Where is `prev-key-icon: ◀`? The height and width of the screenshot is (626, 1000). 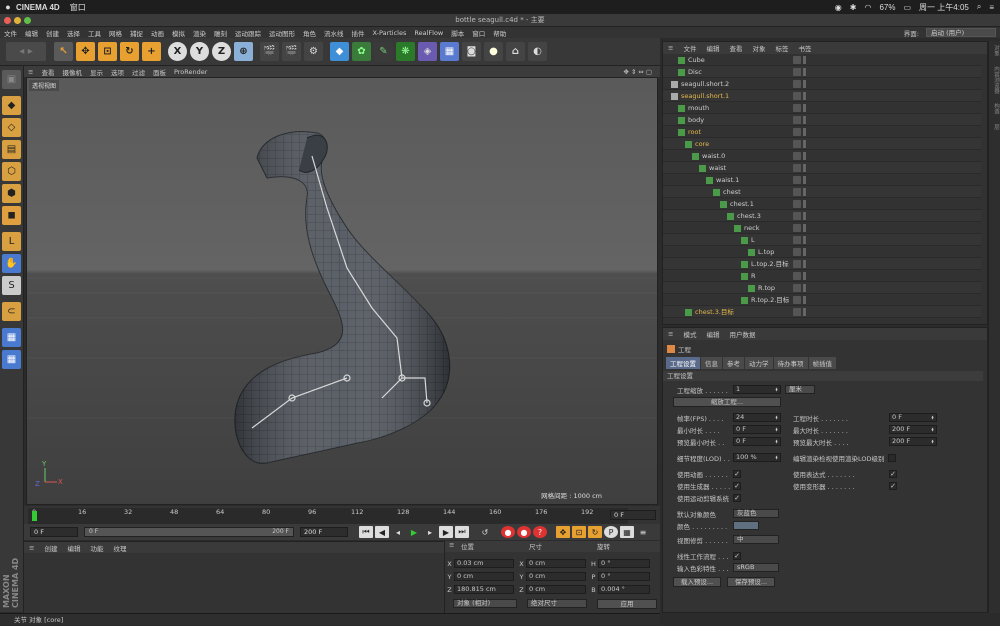 prev-key-icon: ◀ is located at coordinates (382, 532).